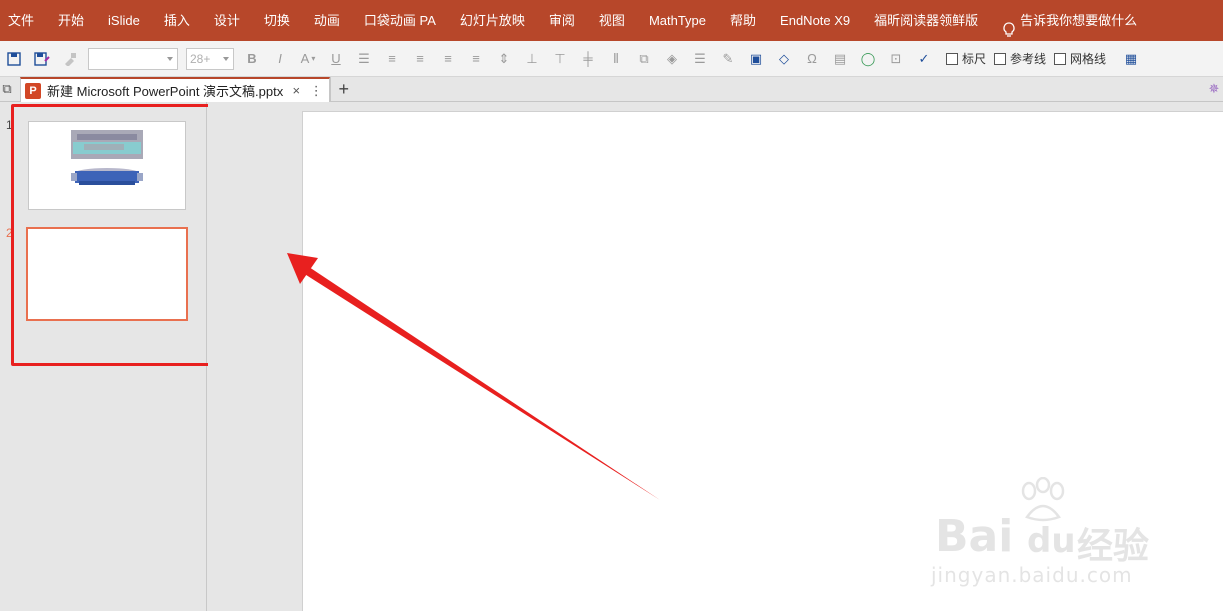  What do you see at coordinates (784, 59) in the screenshot?
I see `shapes-icon: ◇` at bounding box center [784, 59].